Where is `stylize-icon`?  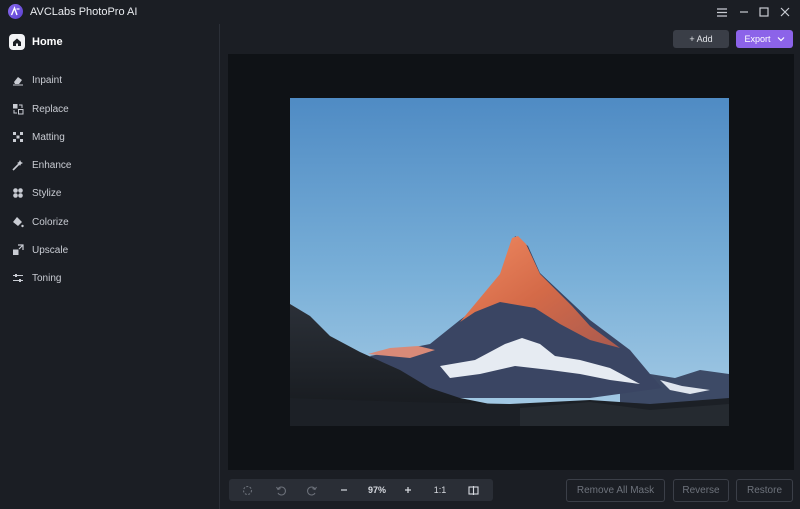
stylize-icon is located at coordinates (18, 193).